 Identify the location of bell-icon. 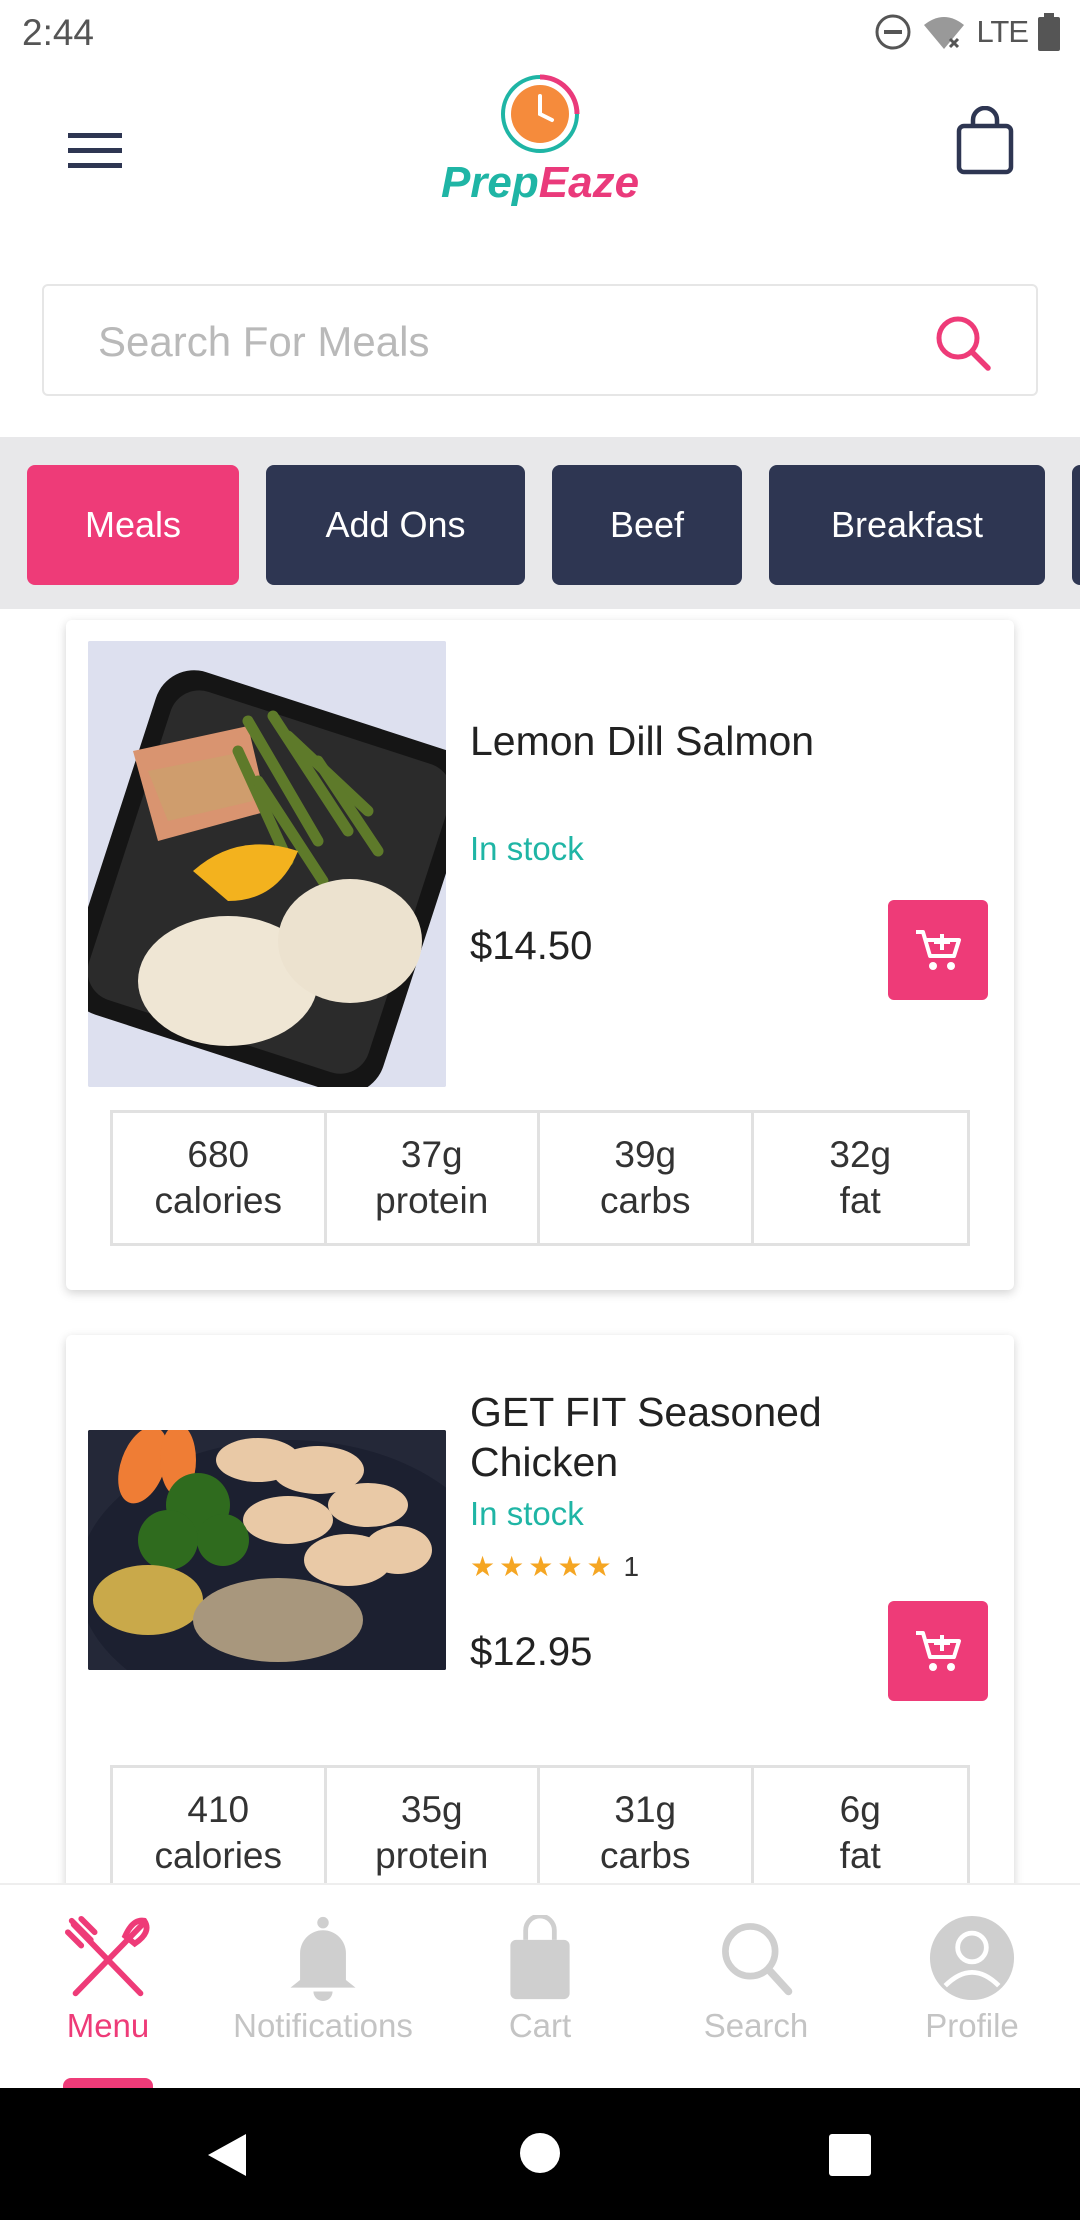
(323, 1958).